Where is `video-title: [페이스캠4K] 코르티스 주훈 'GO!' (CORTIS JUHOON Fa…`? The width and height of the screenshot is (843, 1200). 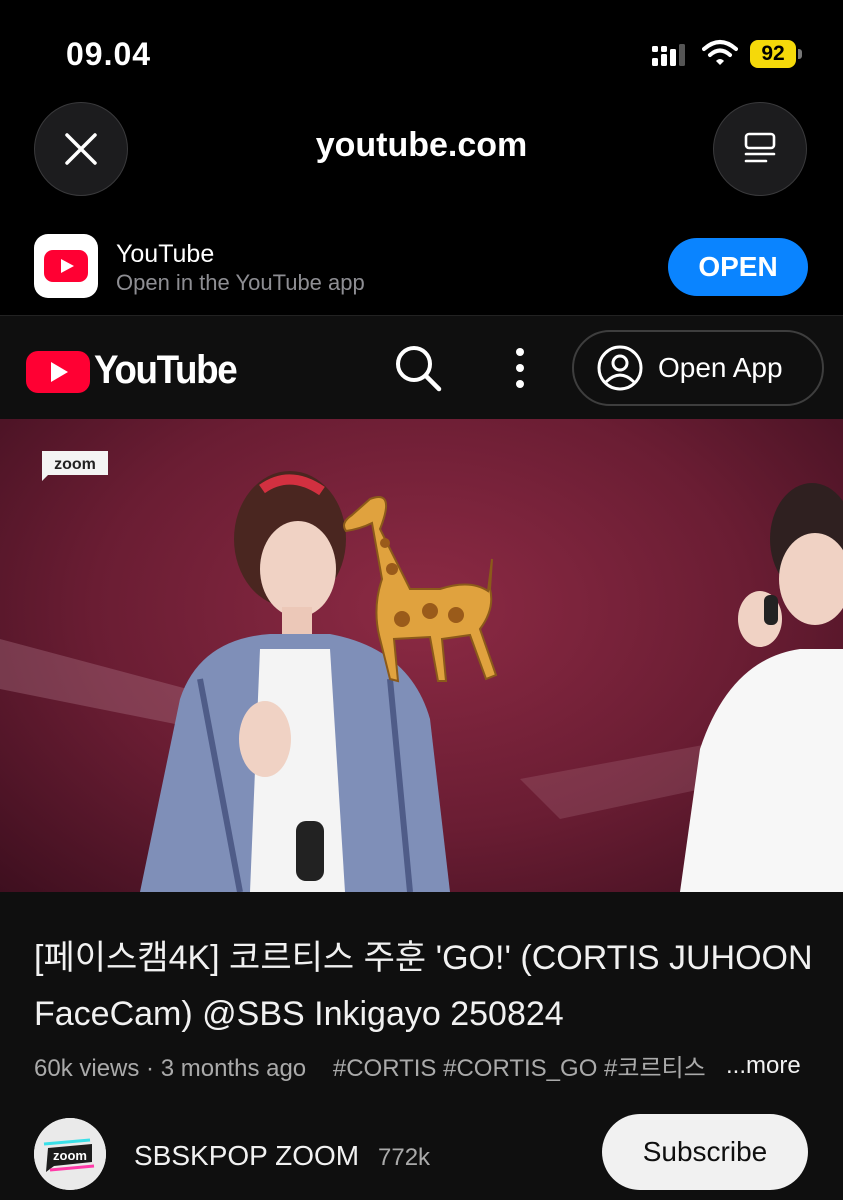
video-title: [페이스캠4K] 코르티스 주훈 'GO!' (CORTIS JUHOON Fa… is located at coordinates (424, 986).